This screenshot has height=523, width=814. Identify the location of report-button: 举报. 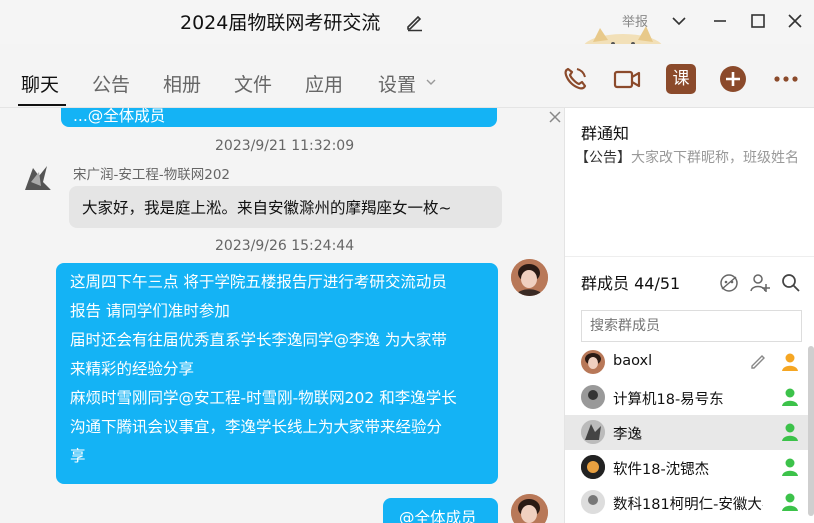
(635, 20).